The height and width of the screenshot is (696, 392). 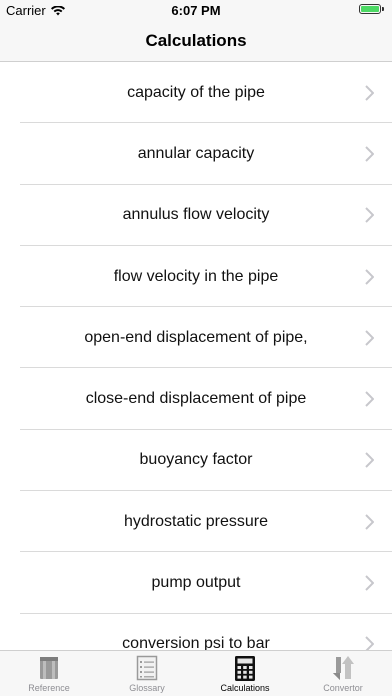 I want to click on tab-label: Reference, so click(x=49, y=688).